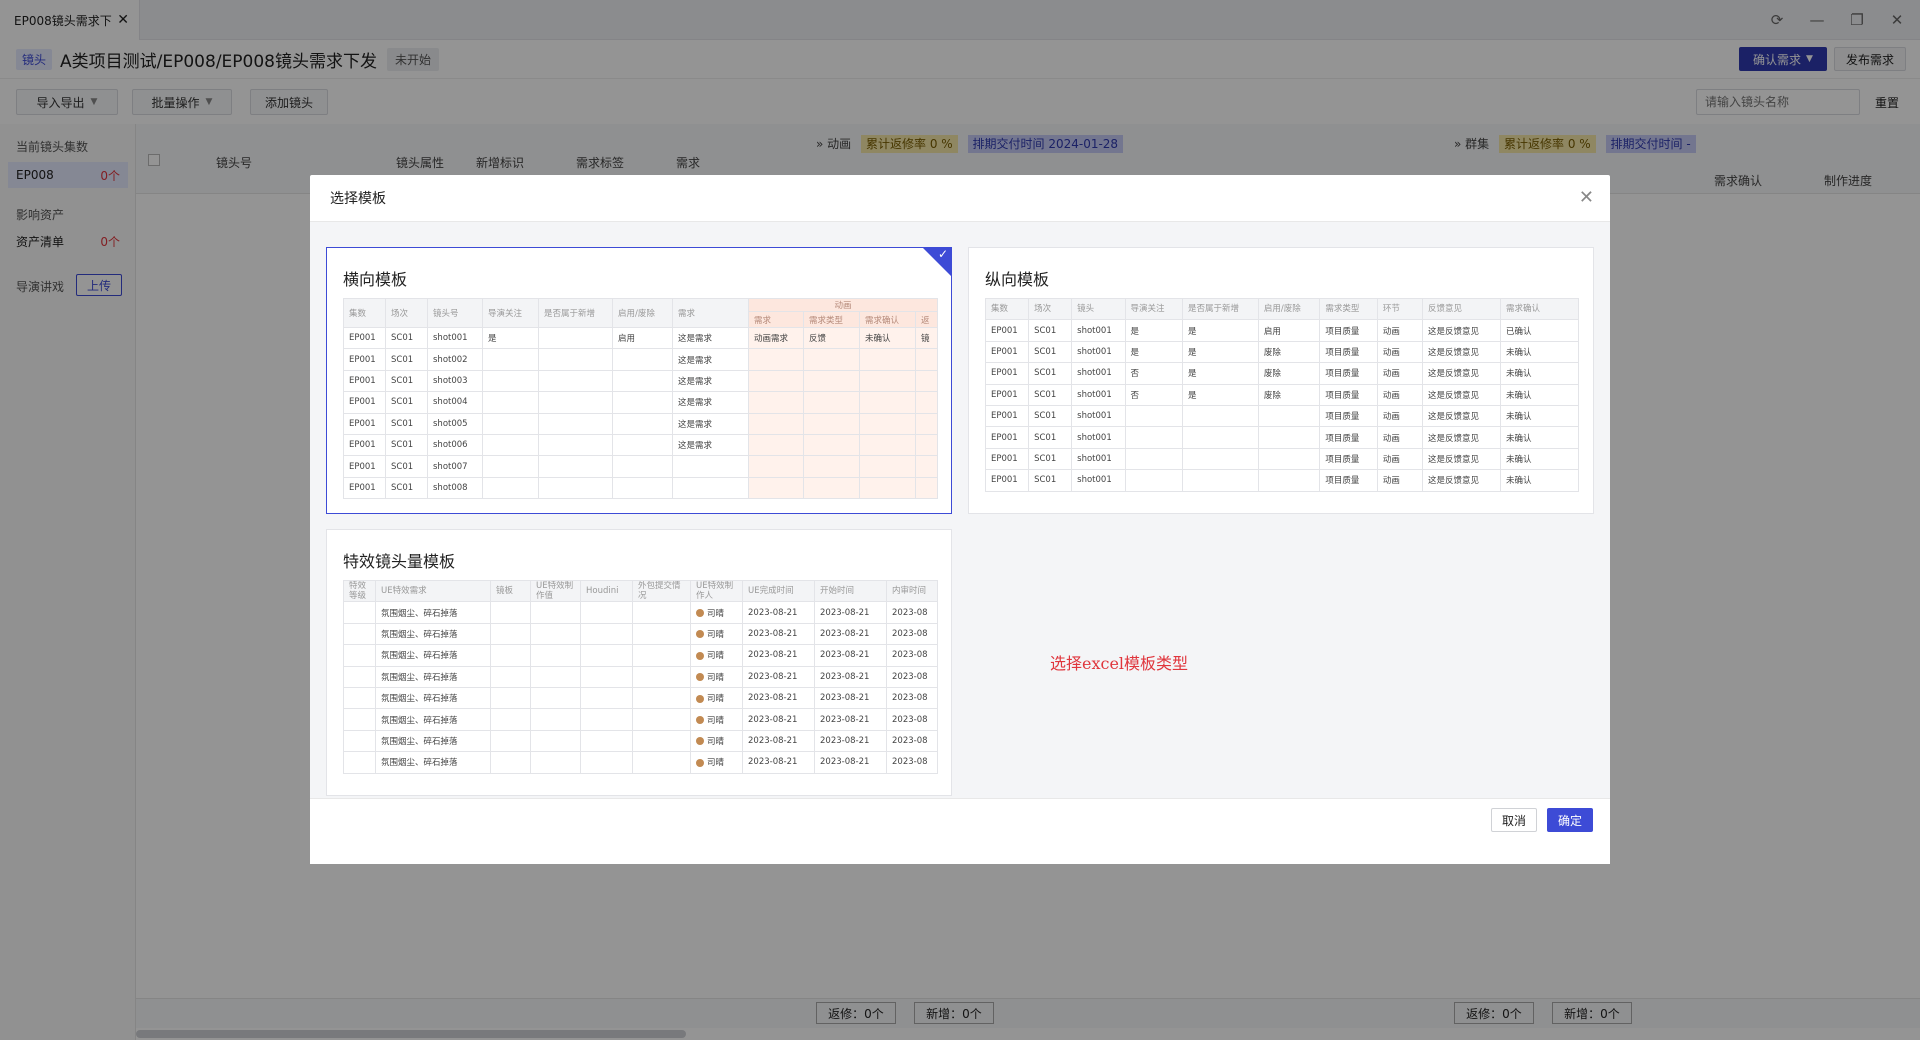 The width and height of the screenshot is (1920, 1040). What do you see at coordinates (1570, 820) in the screenshot?
I see `ok-button: 确定` at bounding box center [1570, 820].